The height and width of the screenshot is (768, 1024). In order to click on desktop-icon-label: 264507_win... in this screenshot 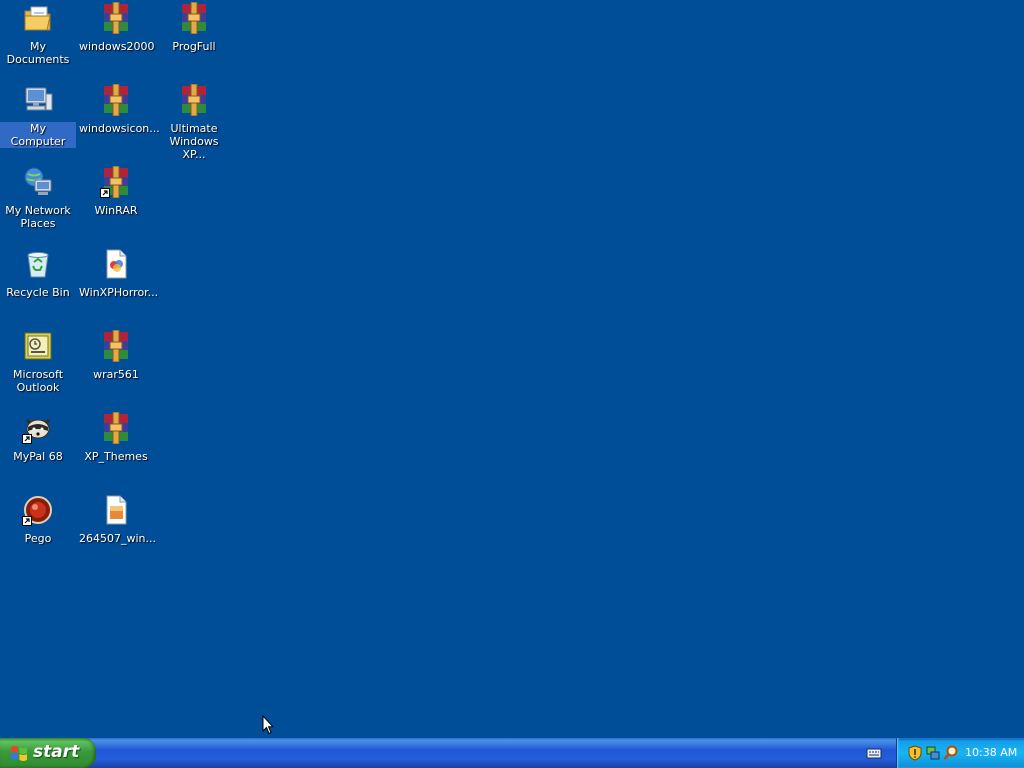, I will do `click(118, 538)`.